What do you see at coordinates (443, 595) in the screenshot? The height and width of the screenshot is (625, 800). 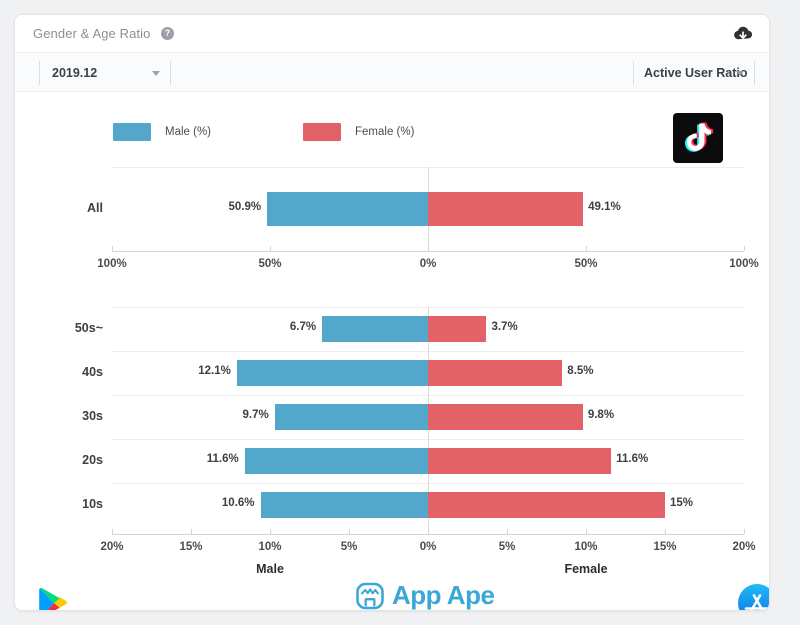 I see `app-ape-brand-text: App Ape` at bounding box center [443, 595].